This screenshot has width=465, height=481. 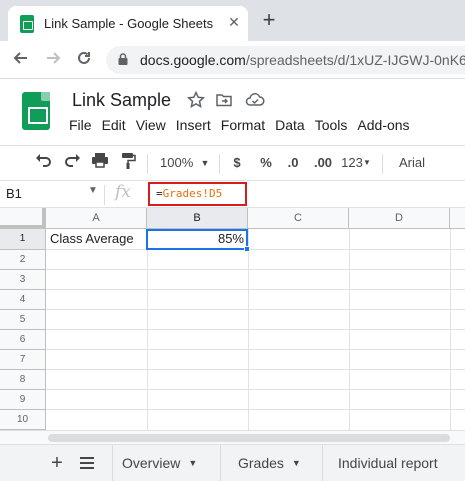 What do you see at coordinates (23, 320) in the screenshot?
I see `row-header-5: 5` at bounding box center [23, 320].